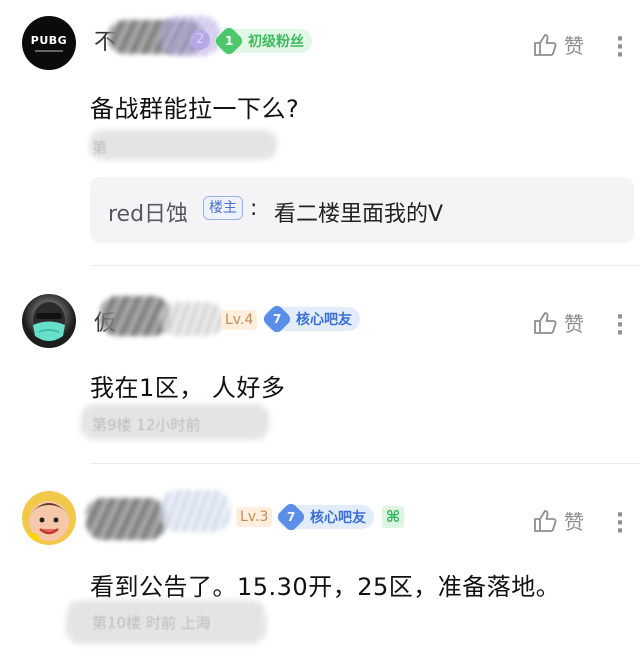  I want to click on badge-label: 初级粉丝, so click(276, 42).